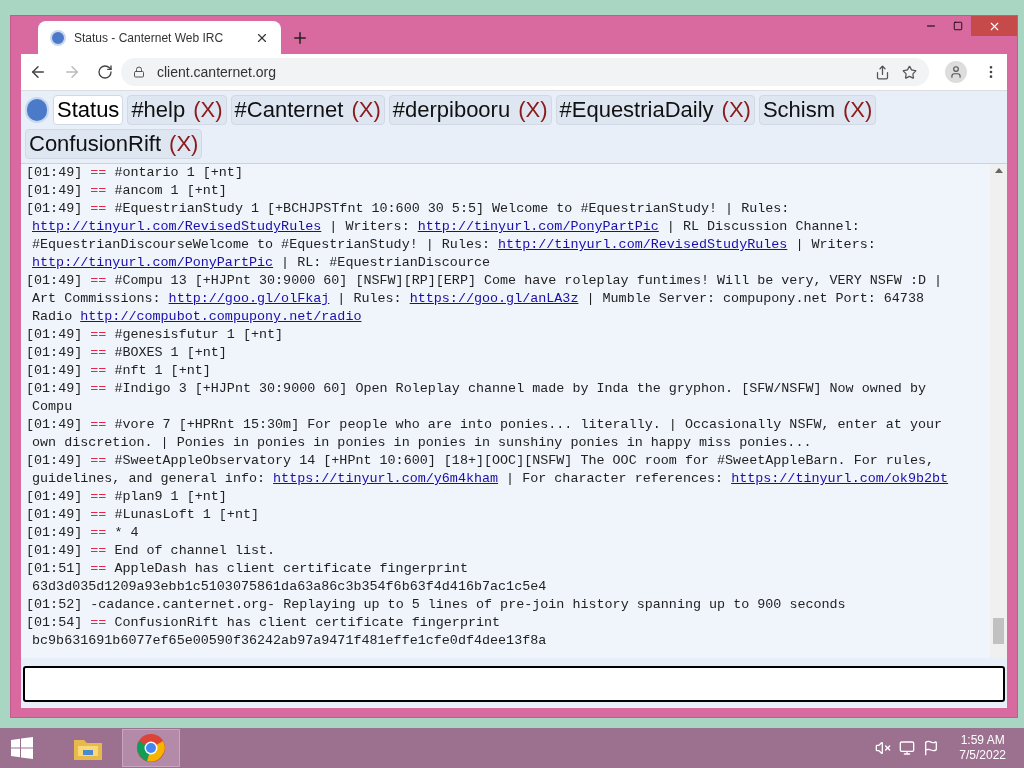  I want to click on message-text: 63d3d035d1209a93ebb1c5103075861da63a86c3b354f6b63f4d416b7ac1c5e4, so click(289, 586).